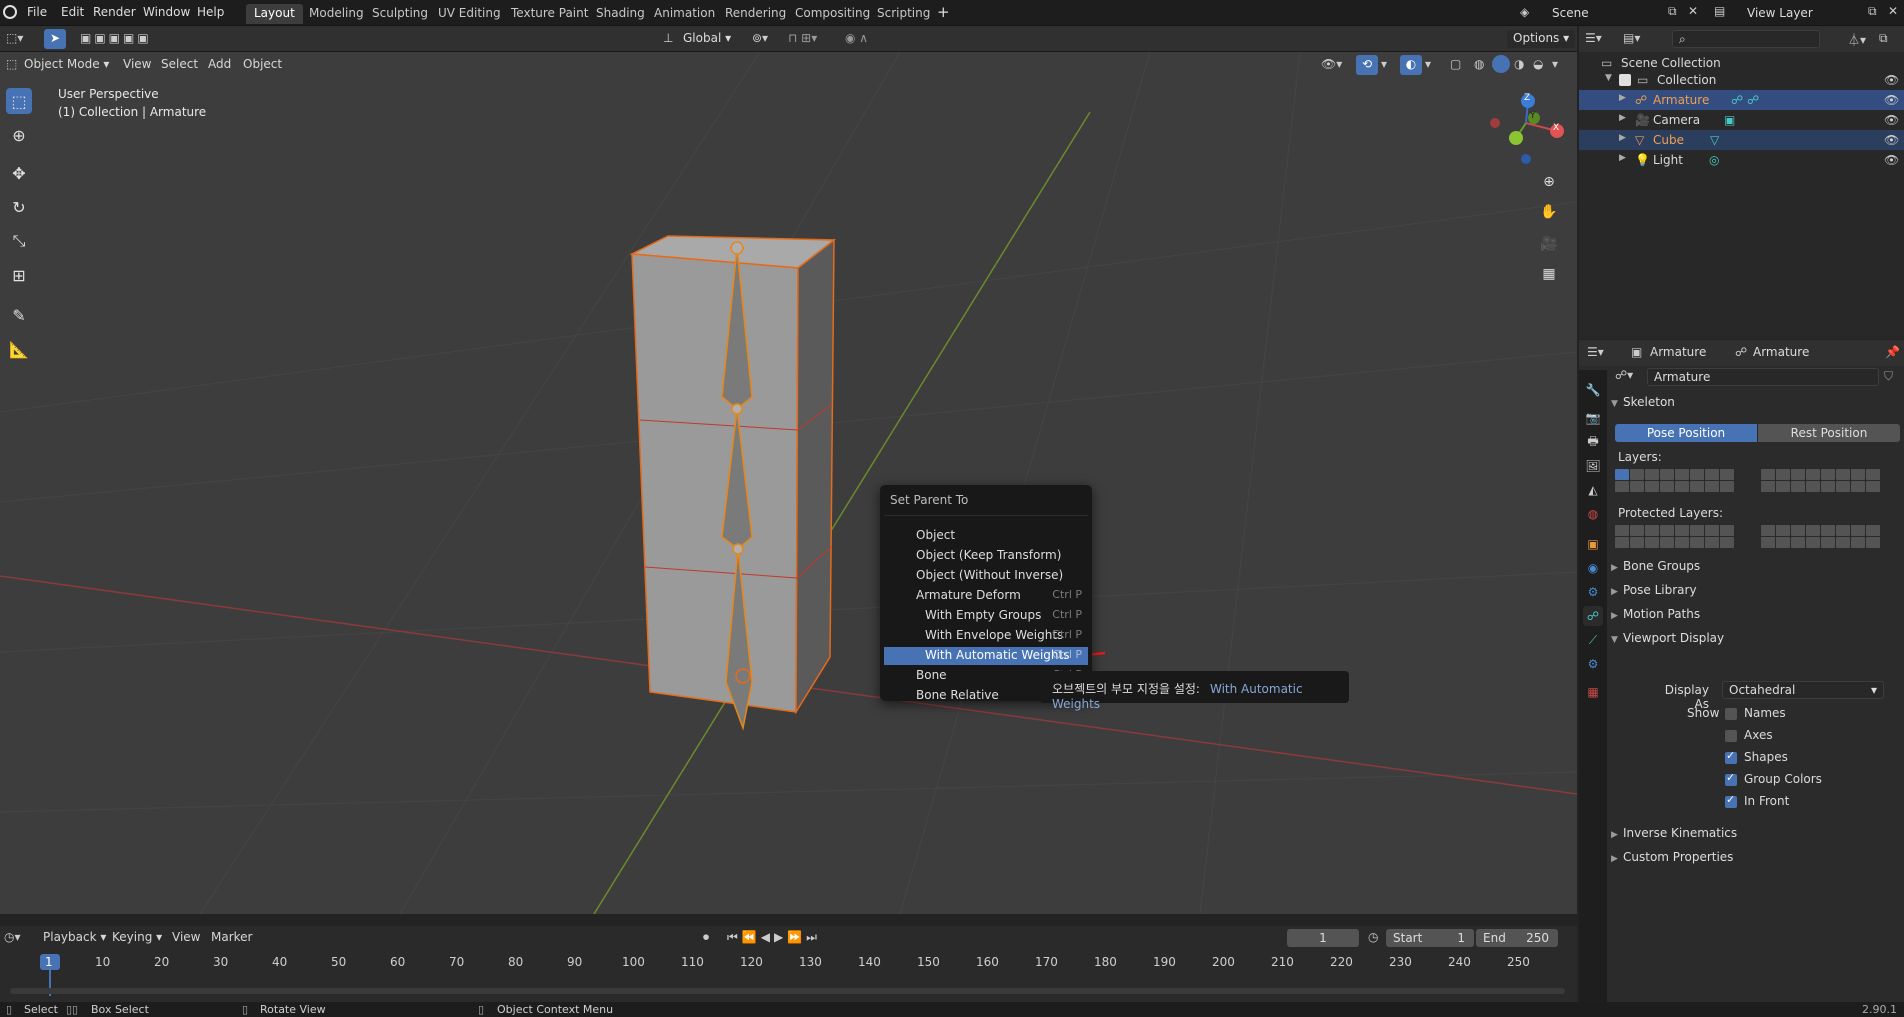  What do you see at coordinates (137, 938) in the screenshot?
I see `keying-menu: Keying ▾` at bounding box center [137, 938].